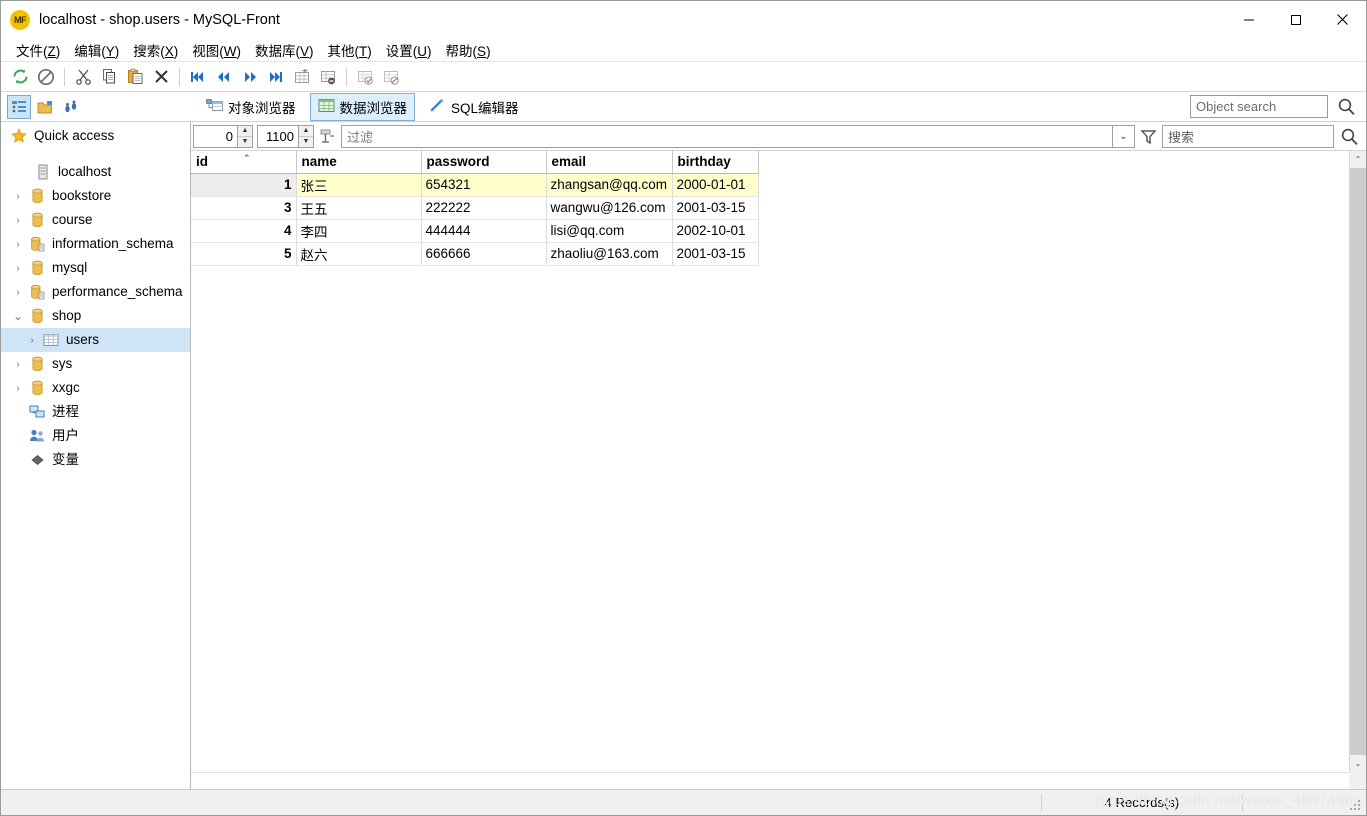  I want to click on next-record-icon, so click(250, 77).